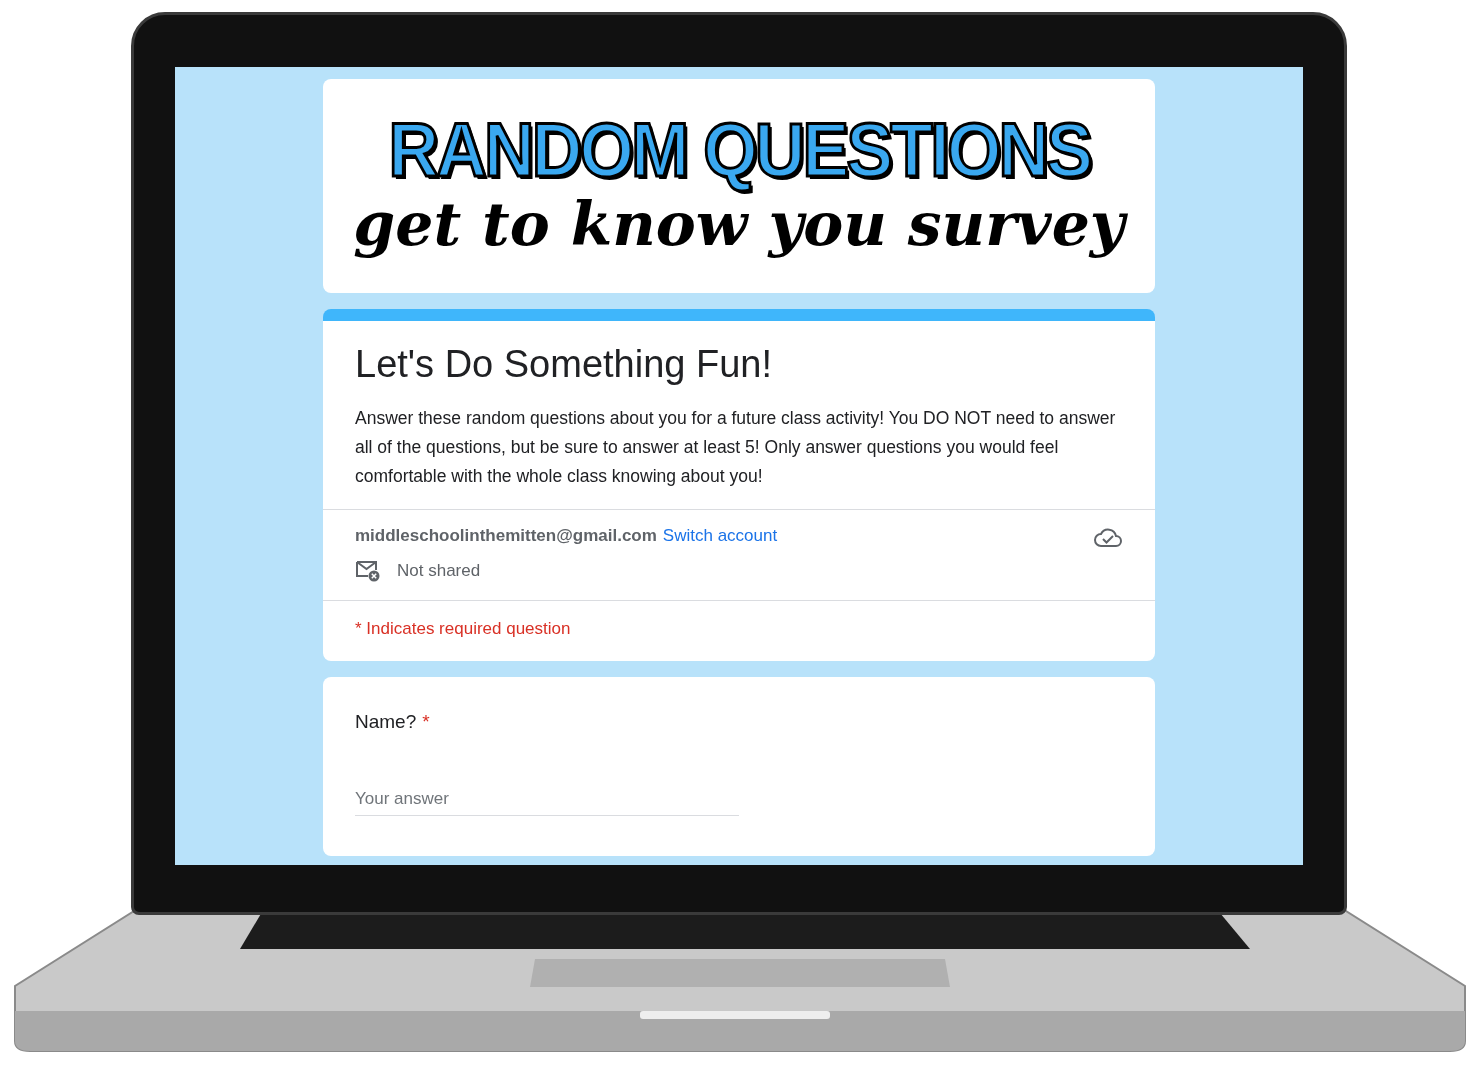 The width and height of the screenshot is (1478, 1070). I want to click on required-asterisk: *, so click(426, 722).